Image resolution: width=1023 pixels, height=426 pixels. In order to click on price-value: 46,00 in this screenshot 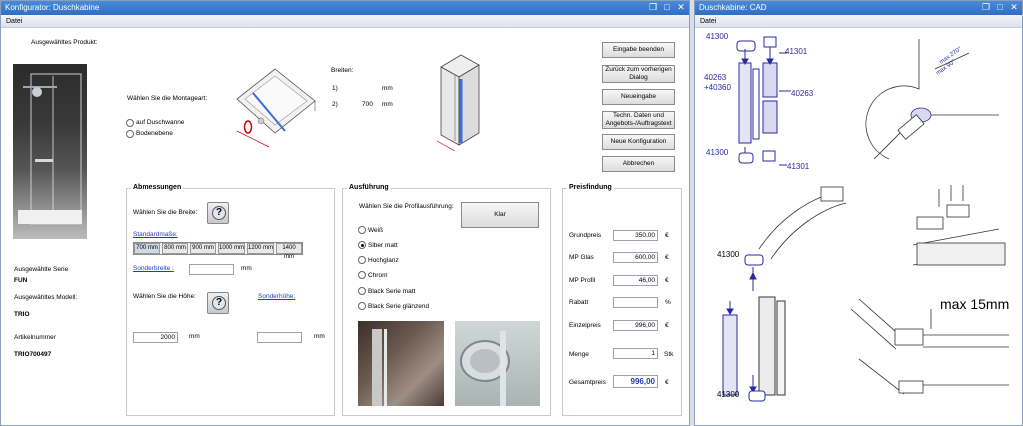, I will do `click(635, 280)`.